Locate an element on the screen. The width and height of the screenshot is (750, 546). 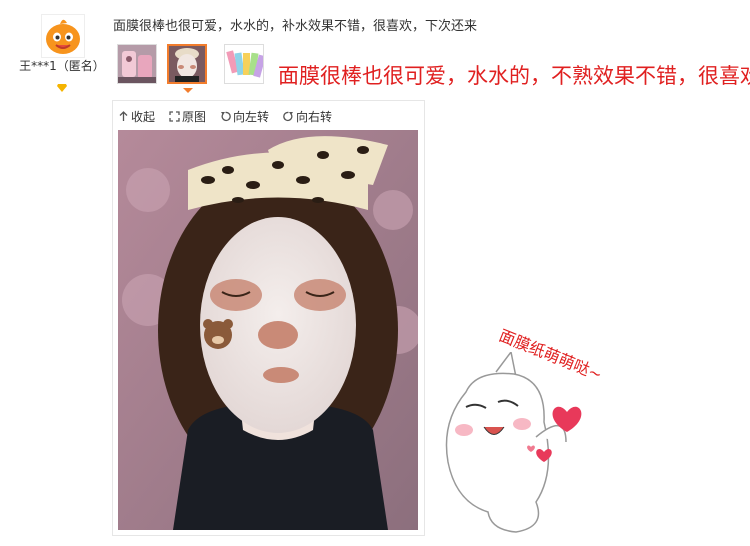
username: 王***1（匿名） is located at coordinates (62, 66).